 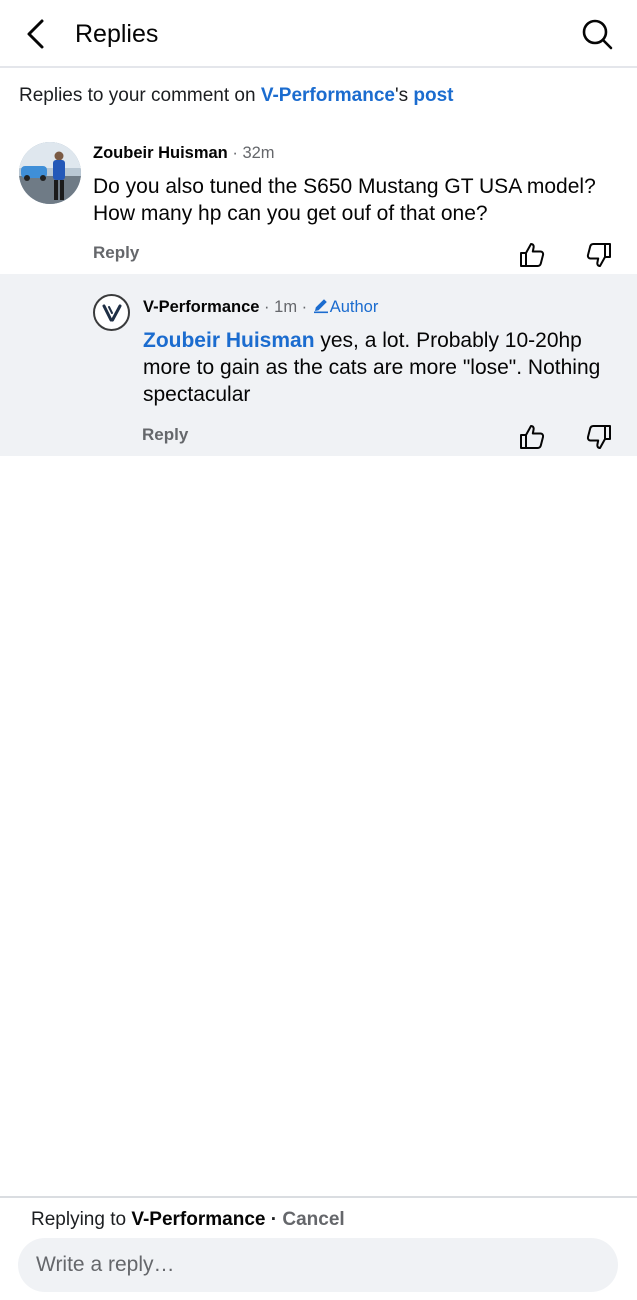 What do you see at coordinates (313, 1219) in the screenshot?
I see `cancel-button: Cancel` at bounding box center [313, 1219].